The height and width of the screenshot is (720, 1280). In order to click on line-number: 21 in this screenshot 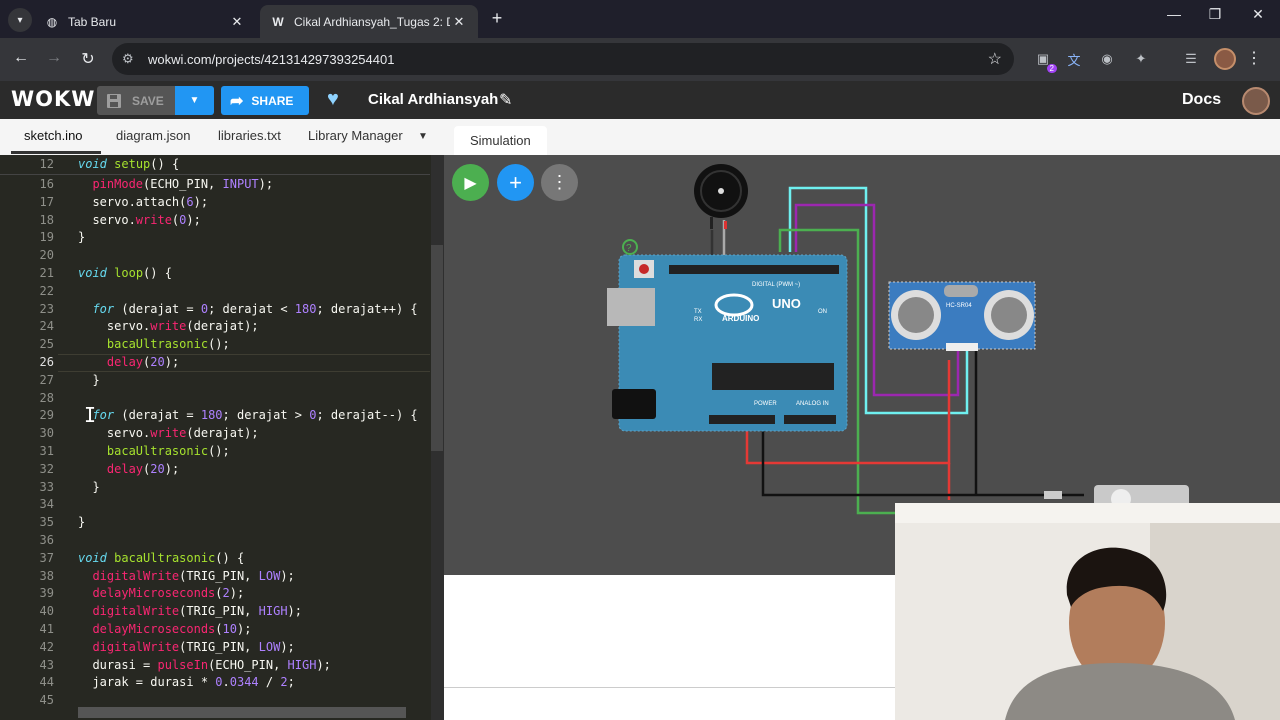, I will do `click(46, 273)`.